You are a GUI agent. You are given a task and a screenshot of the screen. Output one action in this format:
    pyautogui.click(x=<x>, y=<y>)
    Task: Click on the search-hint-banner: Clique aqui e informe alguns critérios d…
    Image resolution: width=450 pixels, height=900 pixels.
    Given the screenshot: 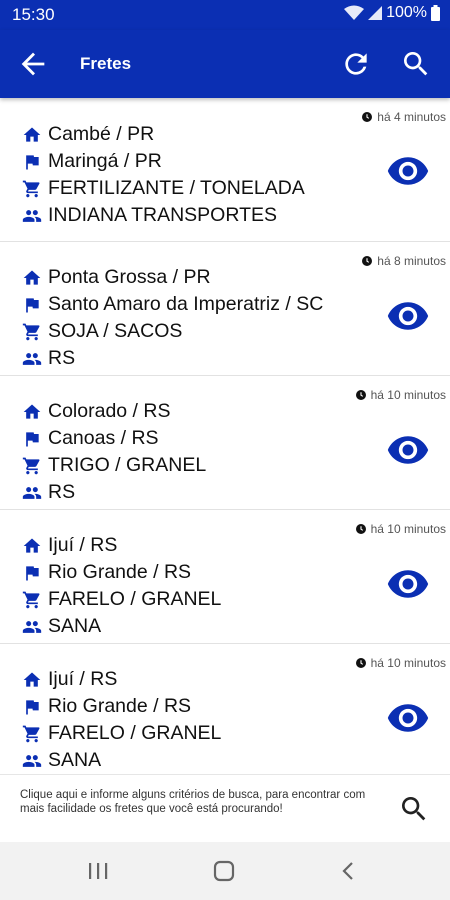 What is the action you would take?
    pyautogui.click(x=225, y=808)
    